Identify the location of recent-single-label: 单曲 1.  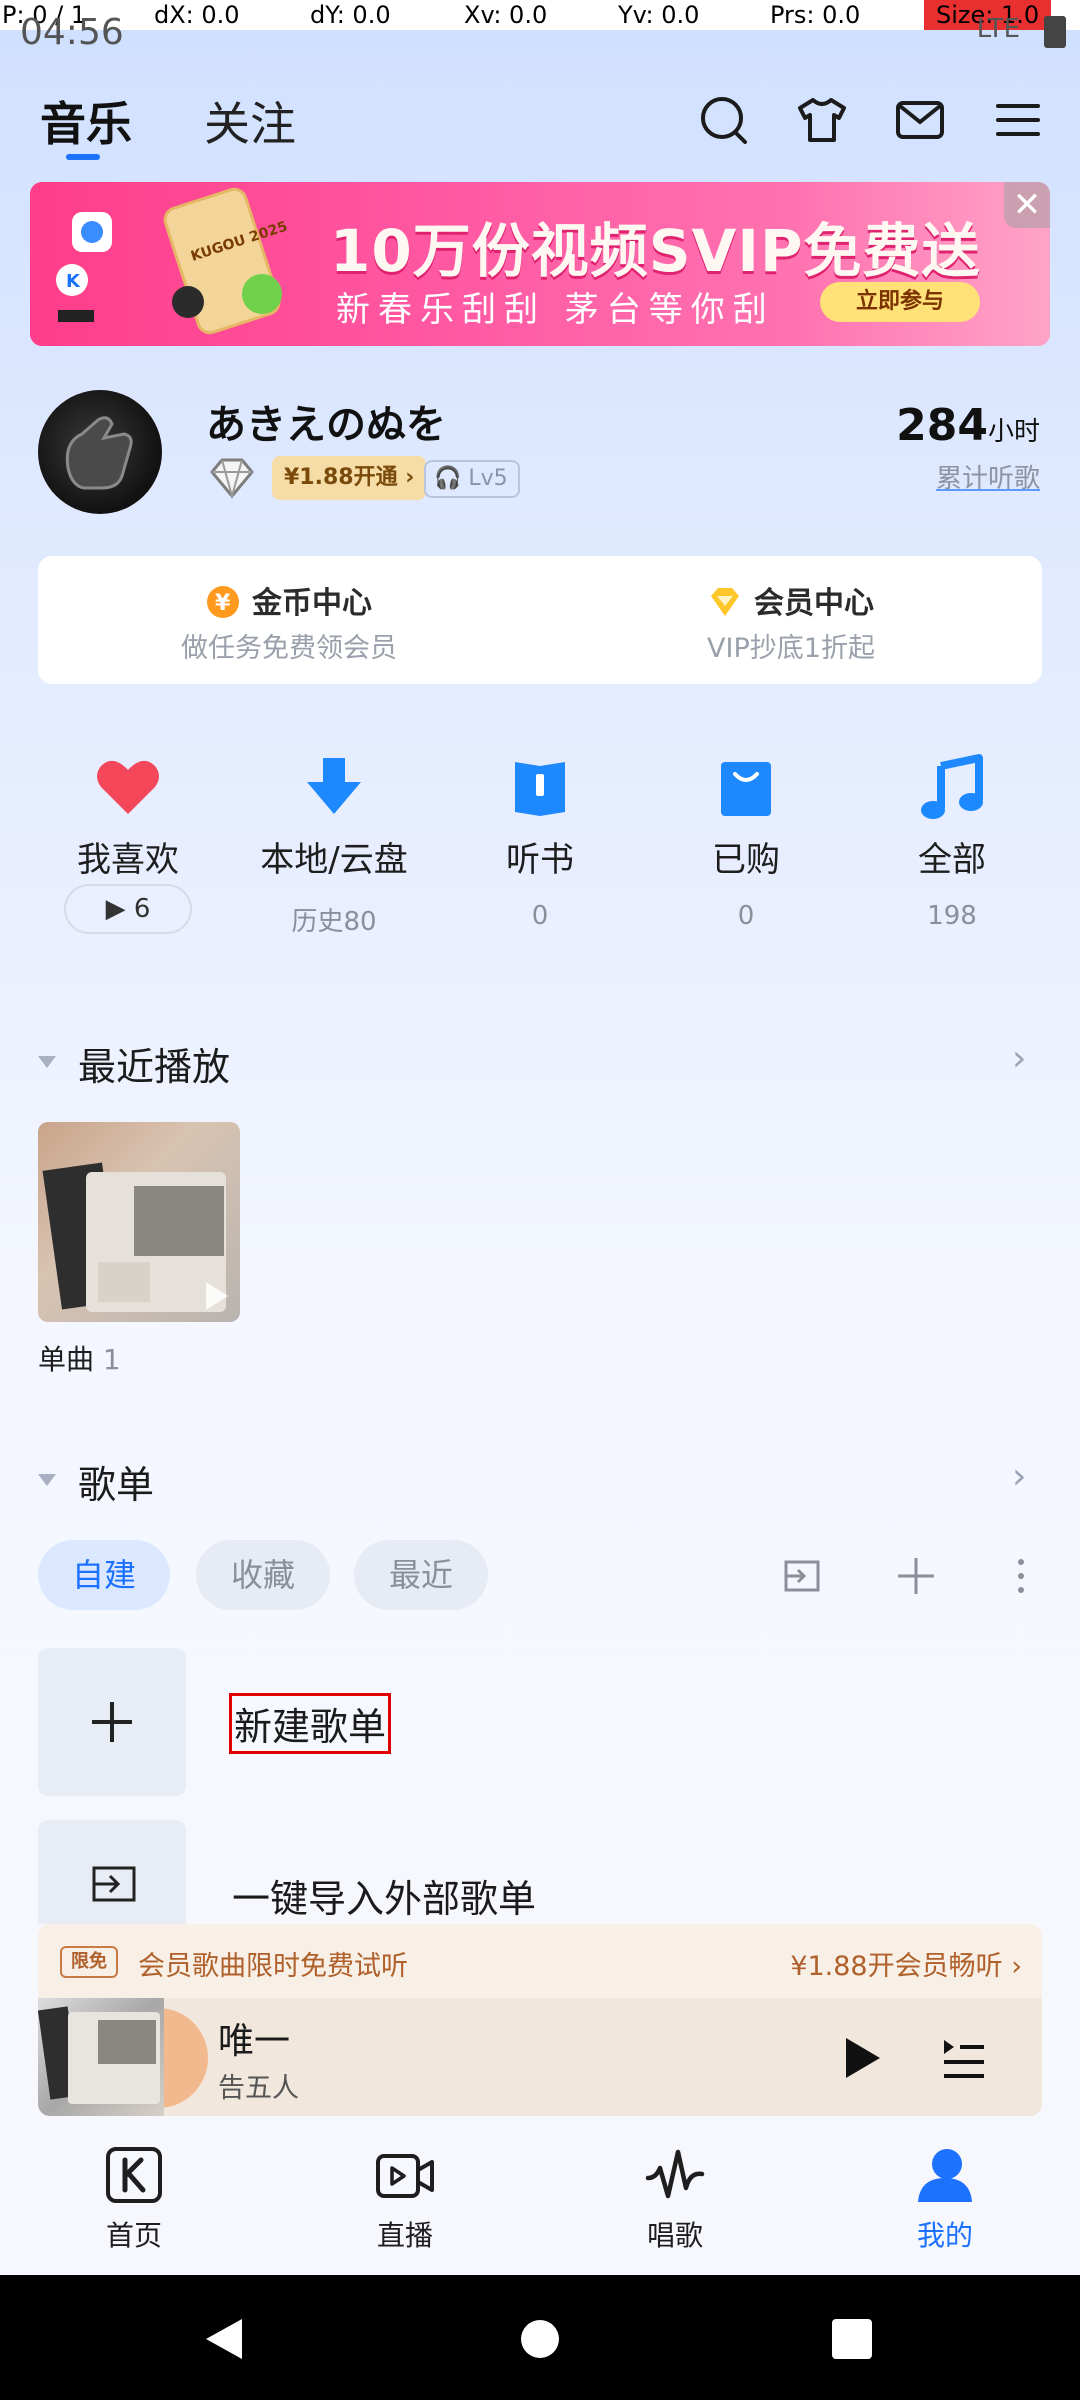
(79, 1358).